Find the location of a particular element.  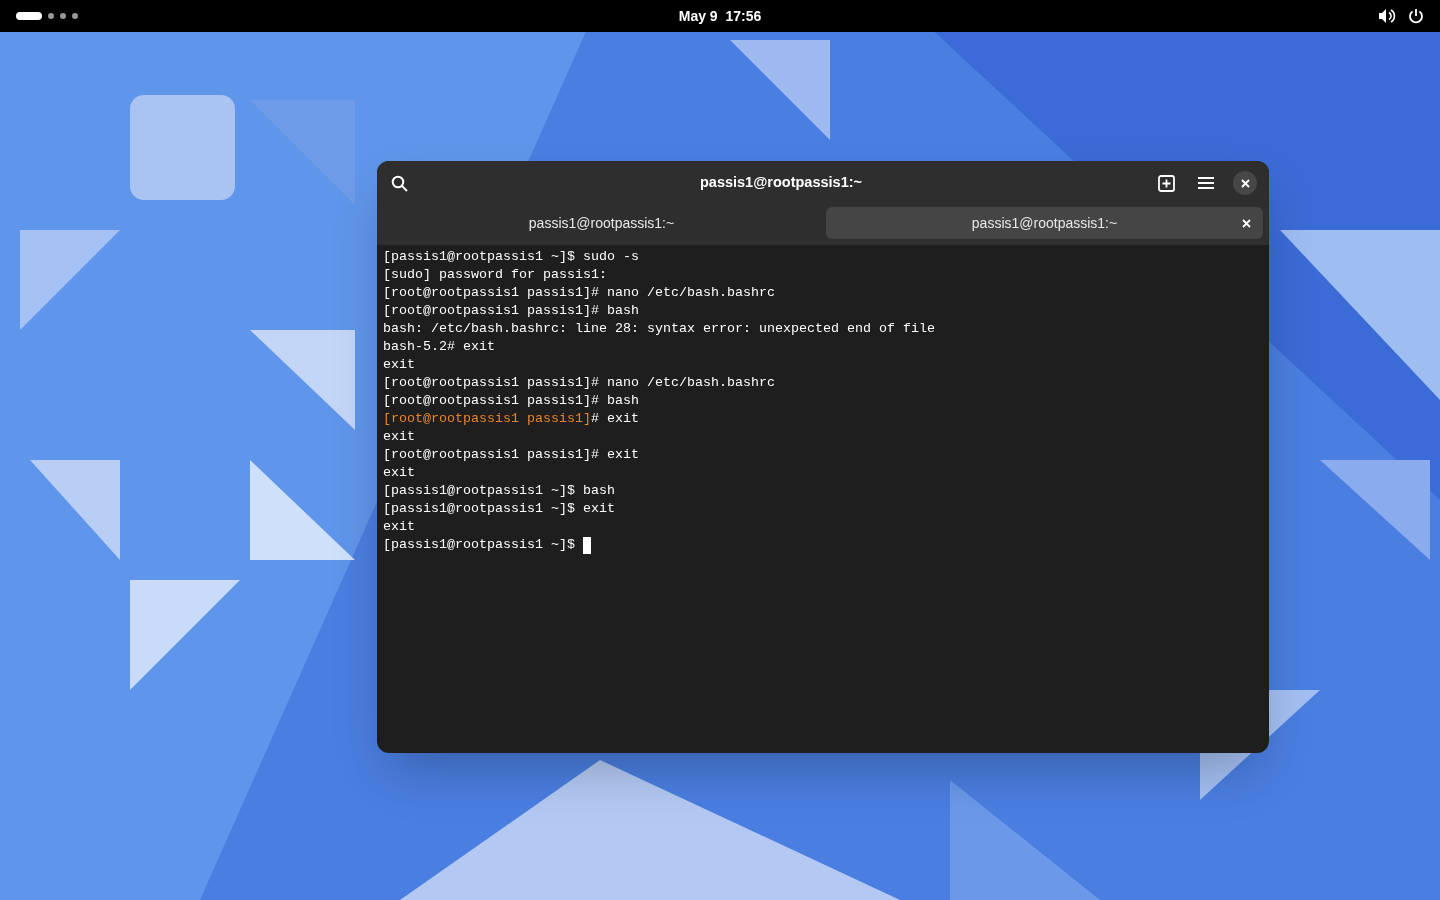

tab-close-icon is located at coordinates (1246, 223).